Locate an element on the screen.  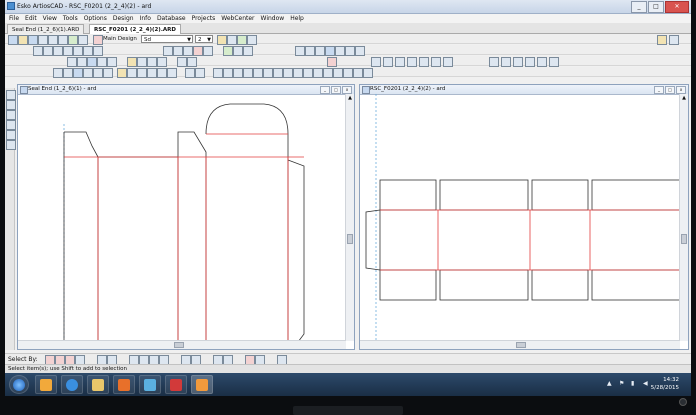
redo-icon is located at coordinates (63, 40).